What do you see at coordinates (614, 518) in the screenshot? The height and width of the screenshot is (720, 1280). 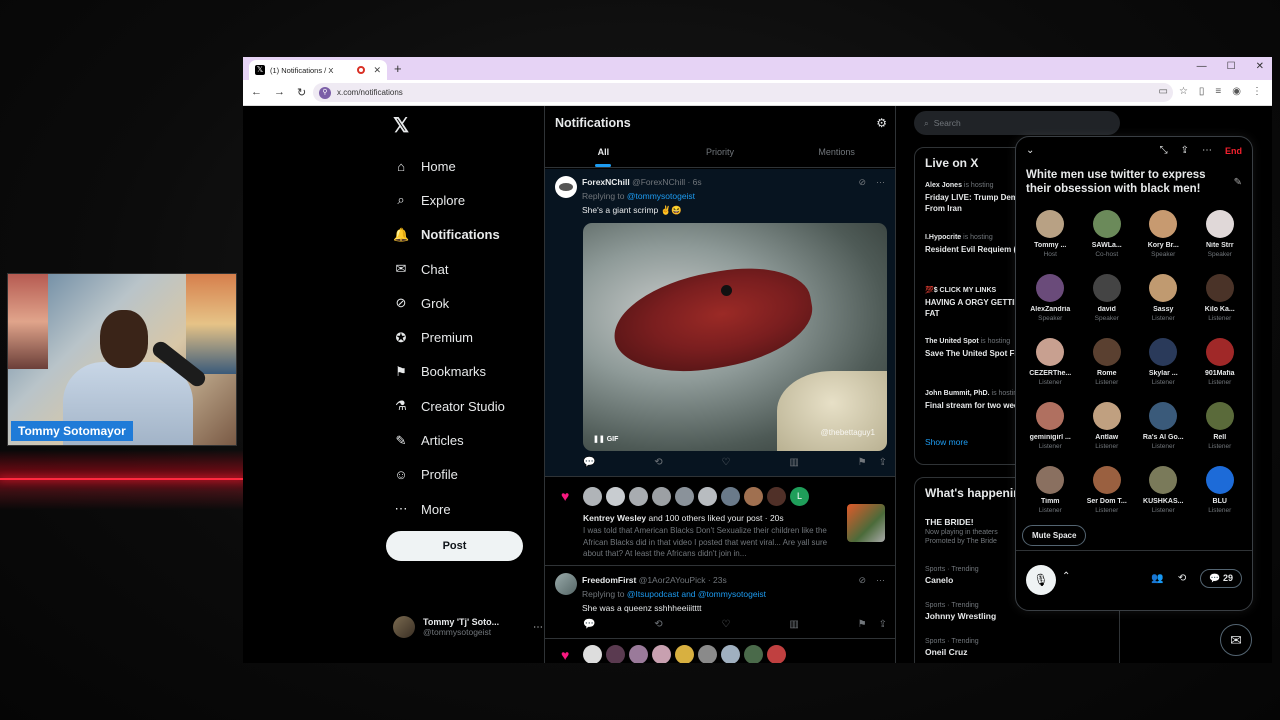 I see `liker-name: Kentrey Wesley` at bounding box center [614, 518].